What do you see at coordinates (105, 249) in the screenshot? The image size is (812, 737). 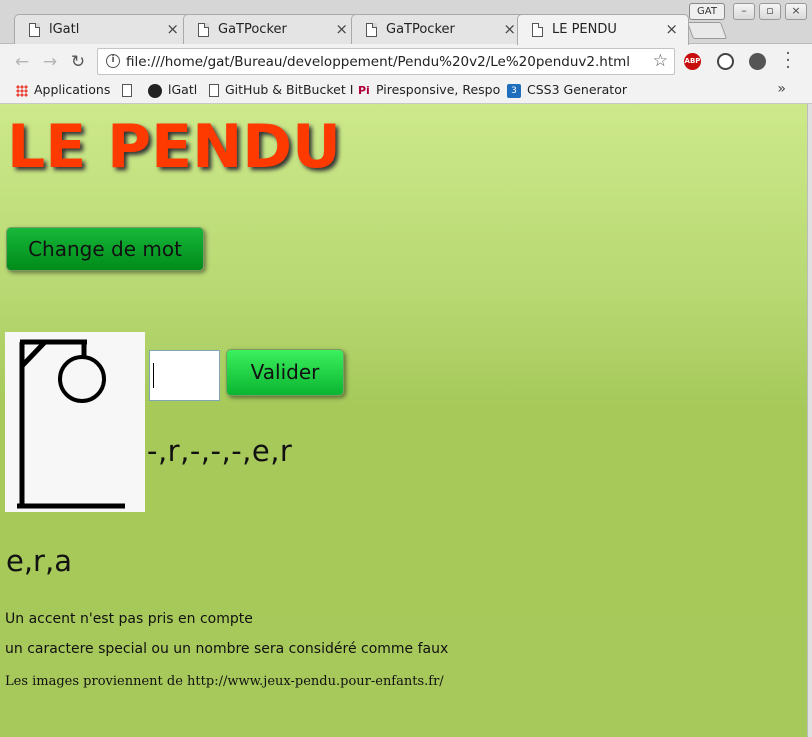 I see `change-word-button: Change de mot` at bounding box center [105, 249].